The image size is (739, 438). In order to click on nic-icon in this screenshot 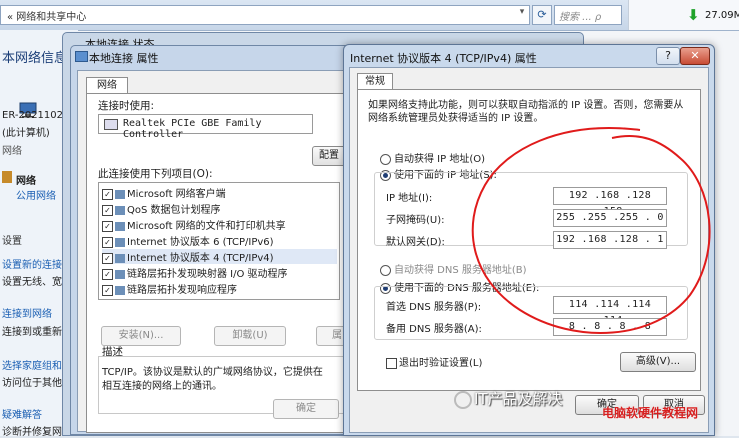, I will do `click(111, 124)`.